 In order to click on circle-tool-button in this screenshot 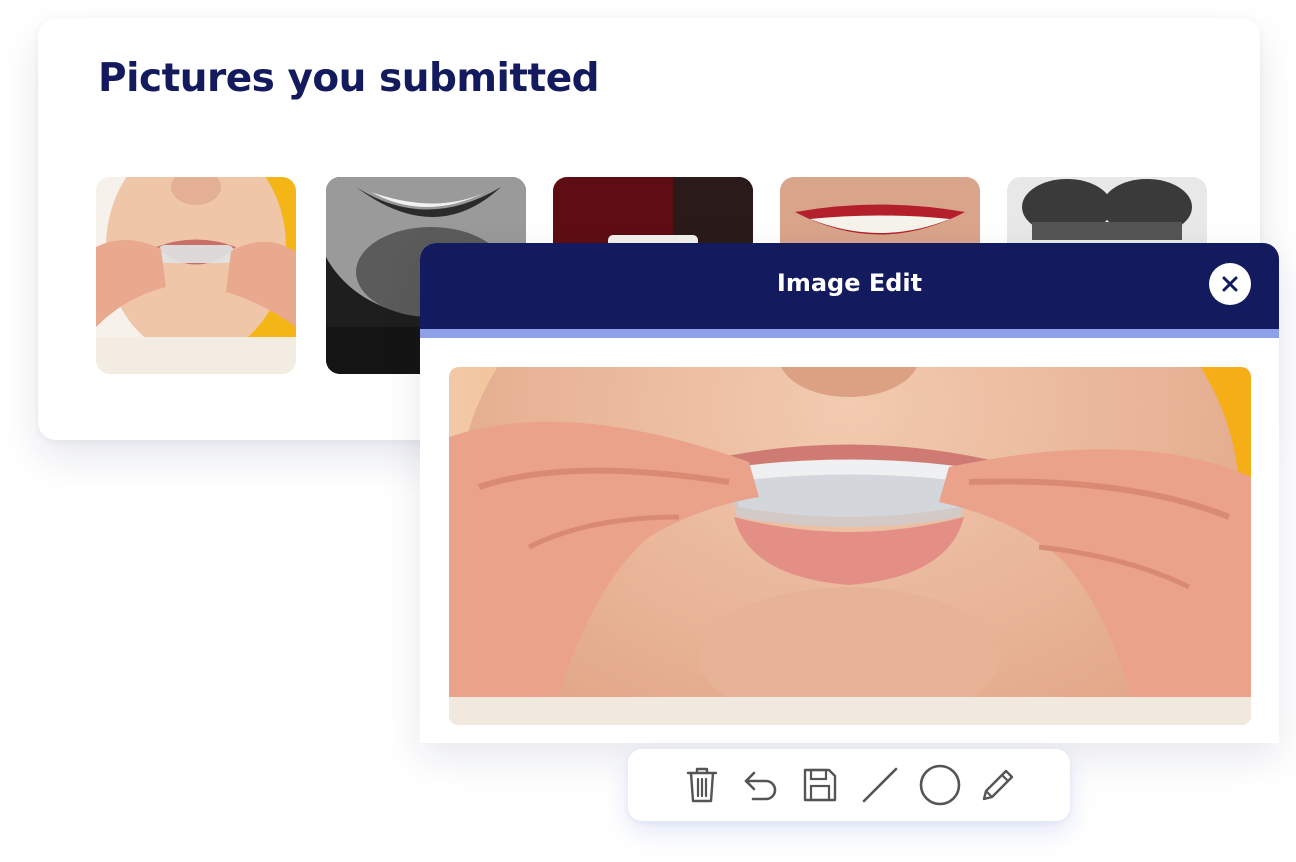, I will do `click(940, 785)`.